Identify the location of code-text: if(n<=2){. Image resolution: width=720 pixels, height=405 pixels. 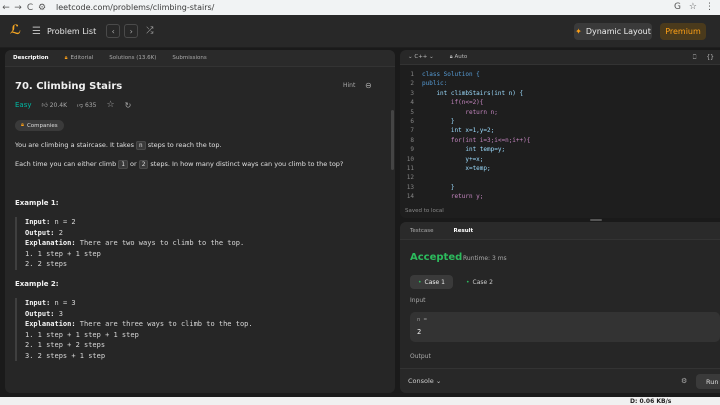
(453, 103).